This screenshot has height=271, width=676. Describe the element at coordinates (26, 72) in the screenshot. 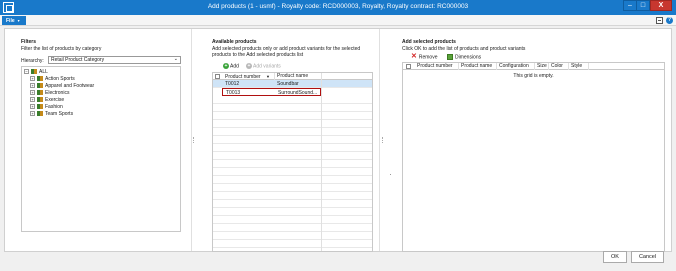

I see `collapse-icon: −` at that location.